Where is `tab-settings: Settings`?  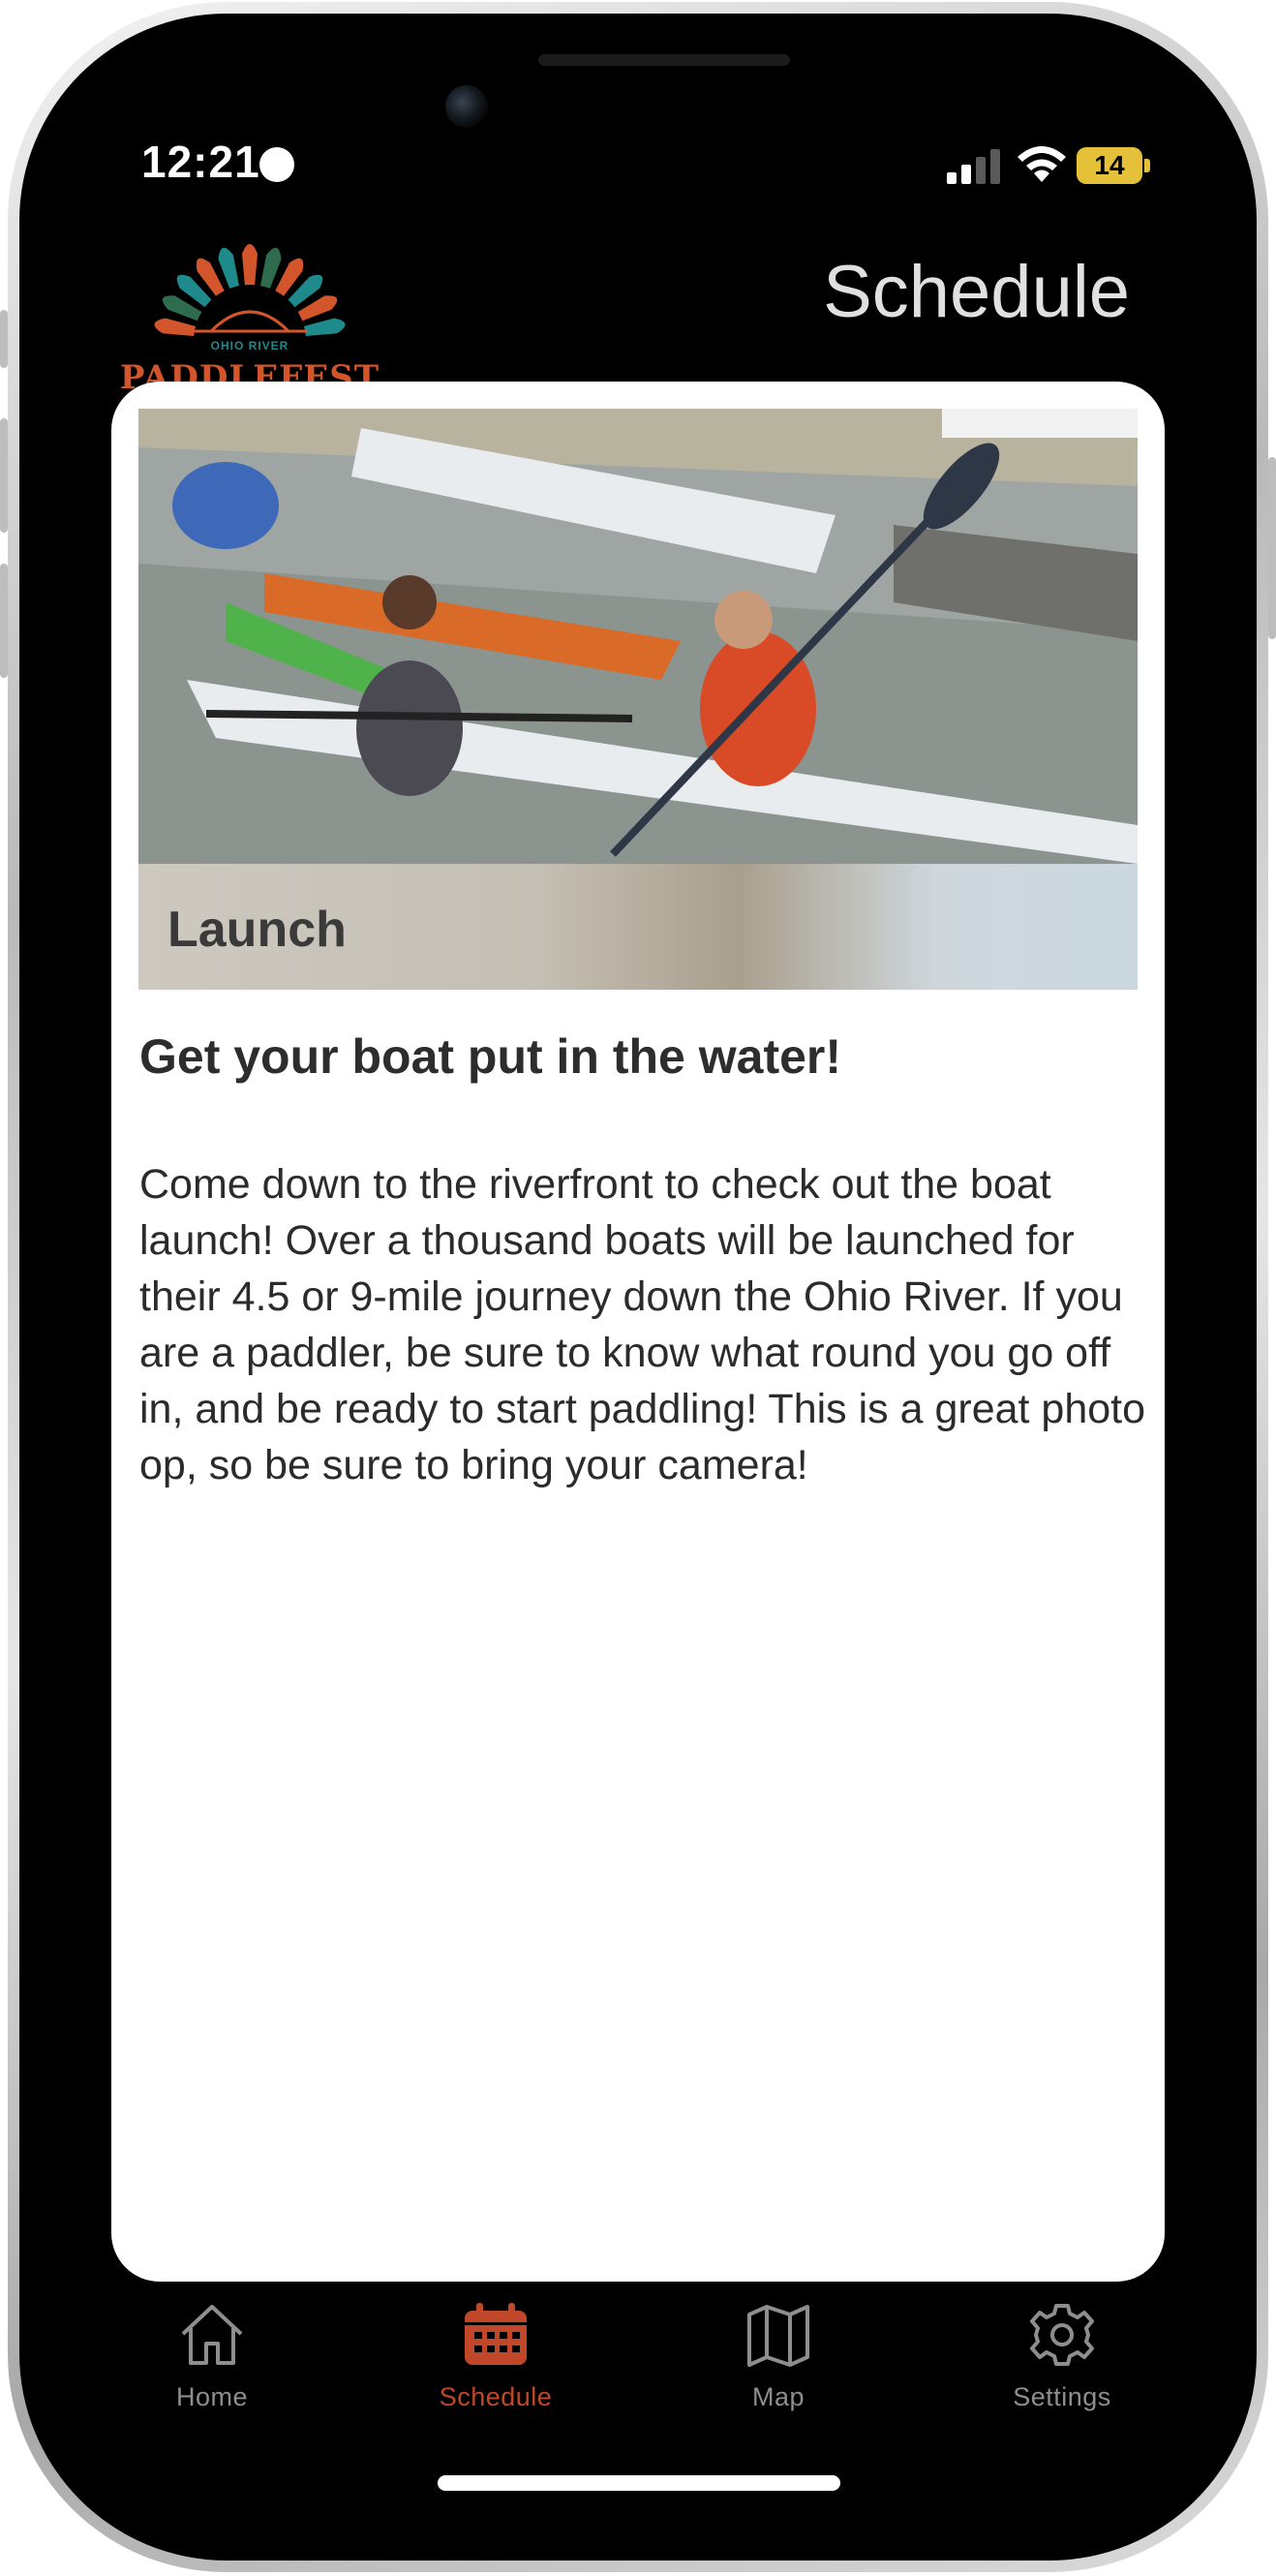
tab-settings: Settings is located at coordinates (1062, 2373).